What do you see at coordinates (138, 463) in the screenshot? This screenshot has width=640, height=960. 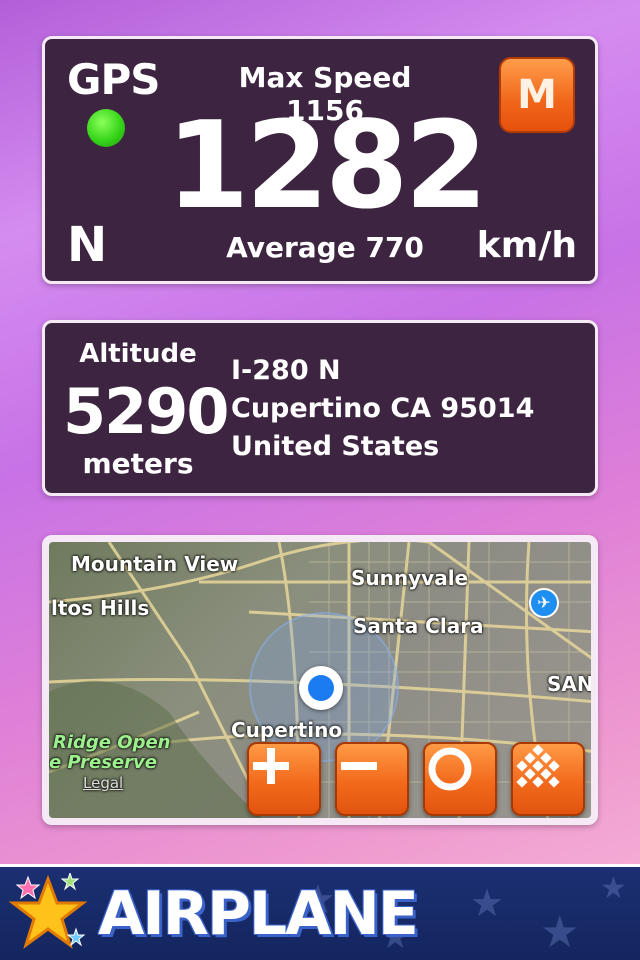 I see `altitude-unit: meters` at bounding box center [138, 463].